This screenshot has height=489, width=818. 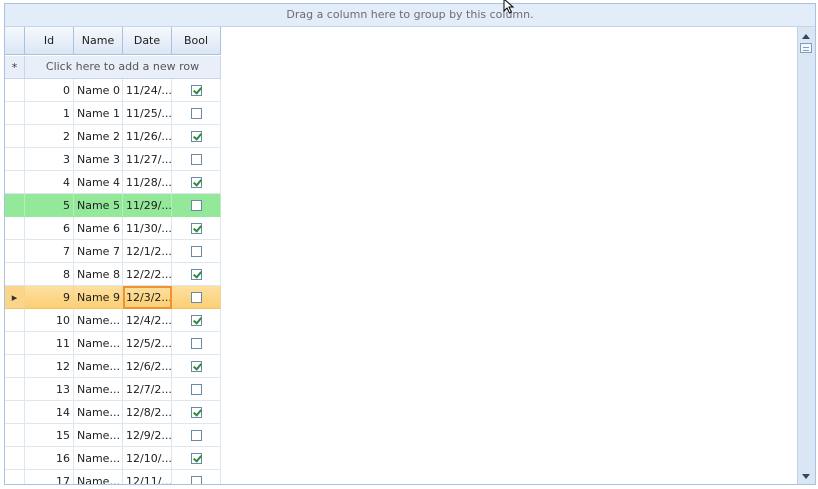 What do you see at coordinates (98, 41) in the screenshot?
I see `column-header-name: Name` at bounding box center [98, 41].